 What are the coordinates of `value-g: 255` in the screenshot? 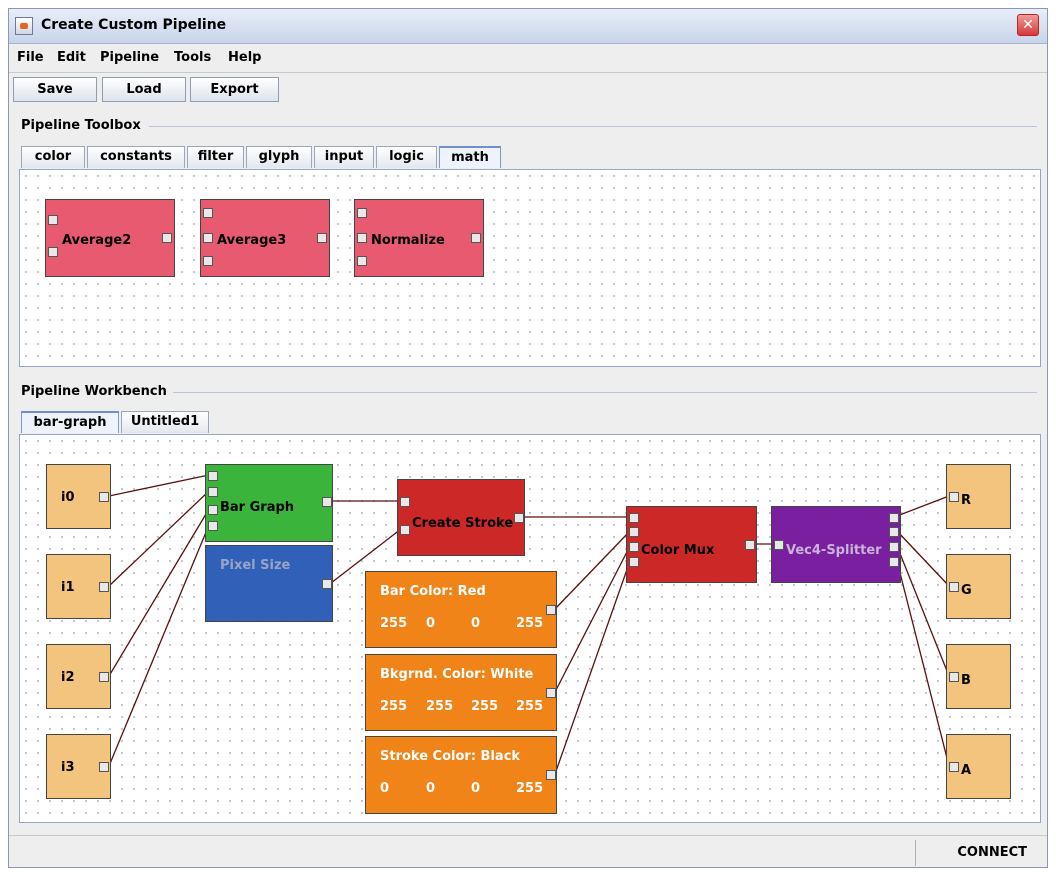 It's located at (440, 706).